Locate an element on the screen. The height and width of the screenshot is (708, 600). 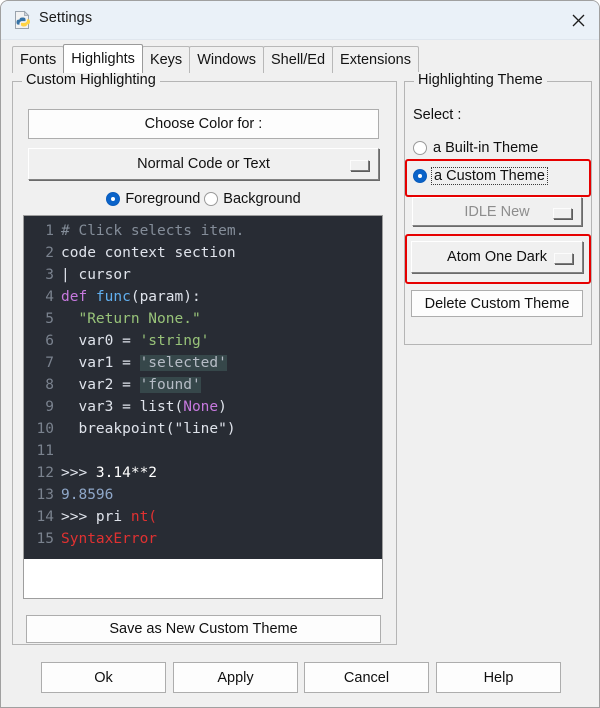
code-line-number: 15 is located at coordinates (45, 539).